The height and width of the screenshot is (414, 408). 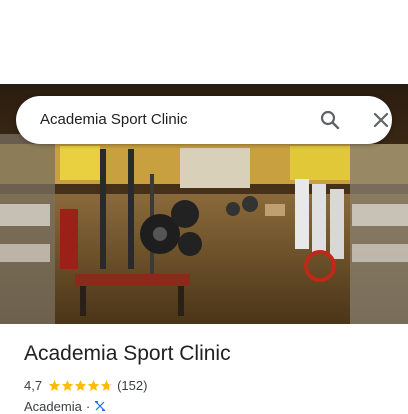 What do you see at coordinates (114, 120) in the screenshot?
I see `search-input: Academia Sport Clinic` at bounding box center [114, 120].